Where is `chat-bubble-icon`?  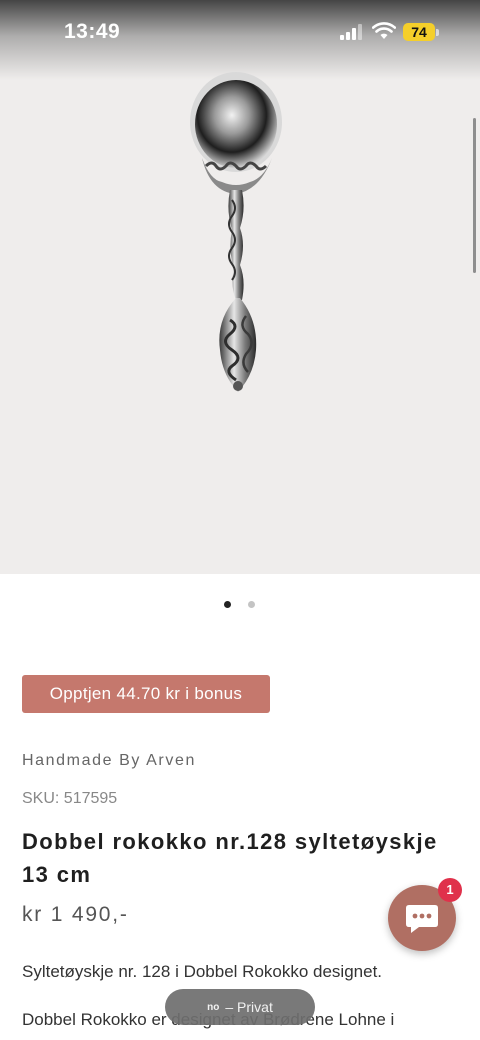
chat-bubble-icon is located at coordinates (422, 919).